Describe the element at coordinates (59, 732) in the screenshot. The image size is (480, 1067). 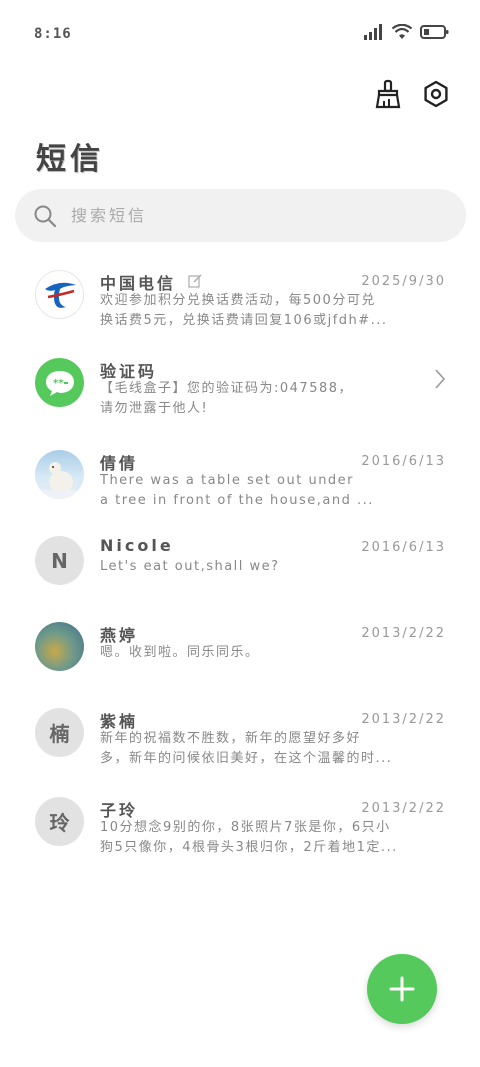
I see `avatar-zinan: 楠` at that location.